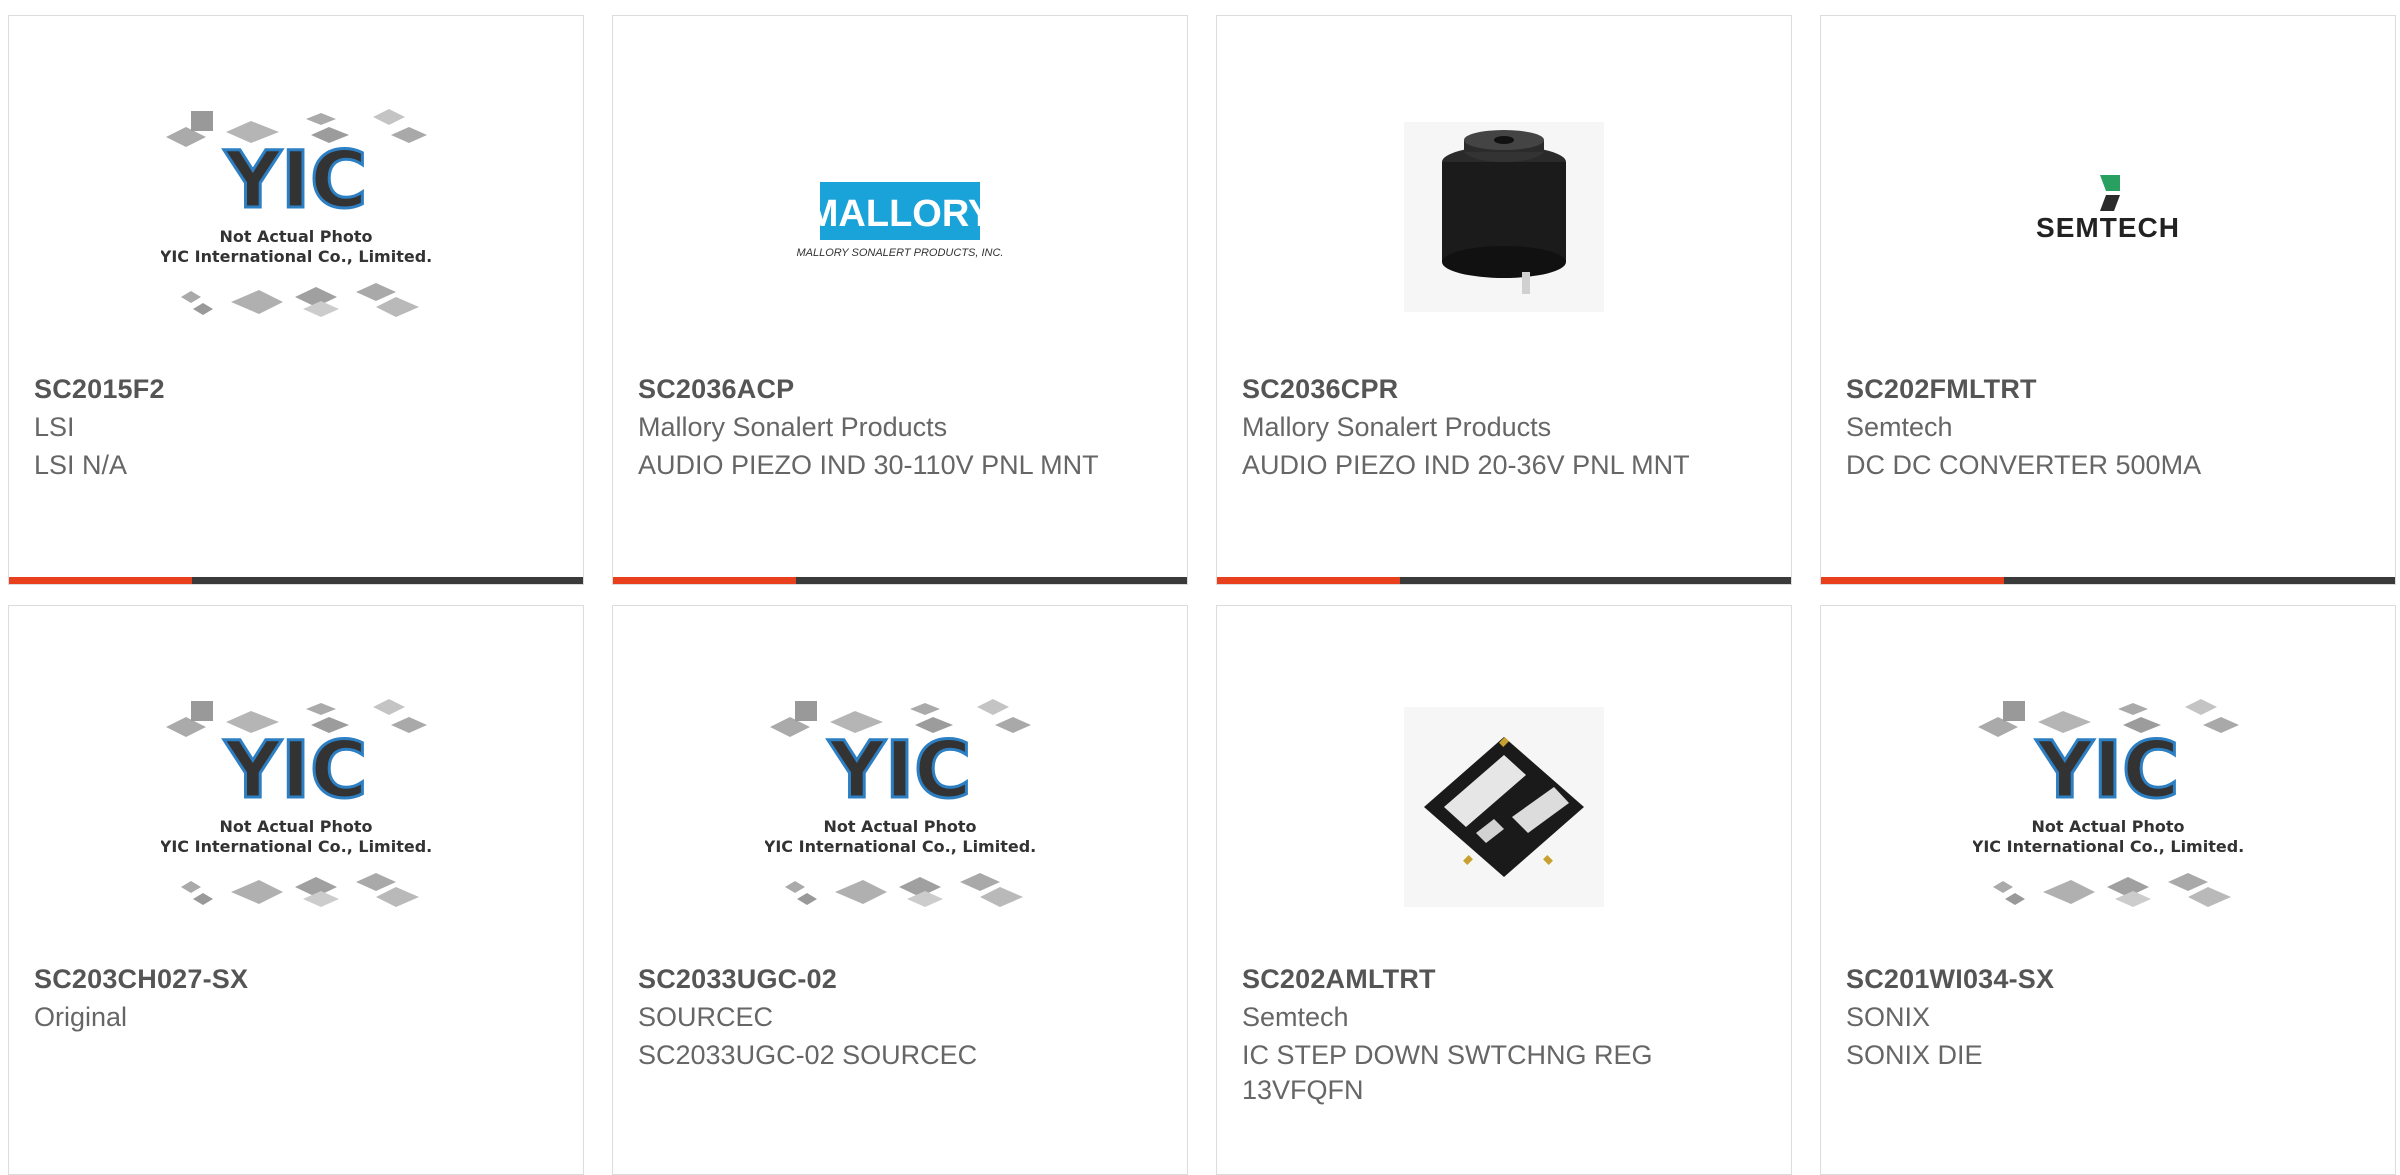 This screenshot has height=1175, width=2400. What do you see at coordinates (1447, 1072) in the screenshot?
I see `description: IC STEP DOWN SWTCHNG REG 13VFQFN` at bounding box center [1447, 1072].